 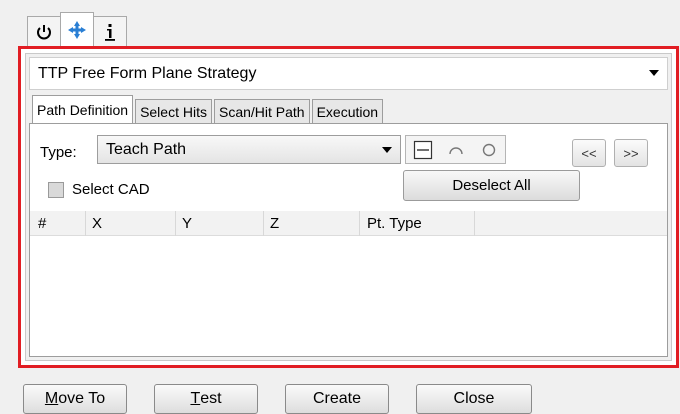 What do you see at coordinates (82, 398) in the screenshot?
I see `move-to-label: ove To` at bounding box center [82, 398].